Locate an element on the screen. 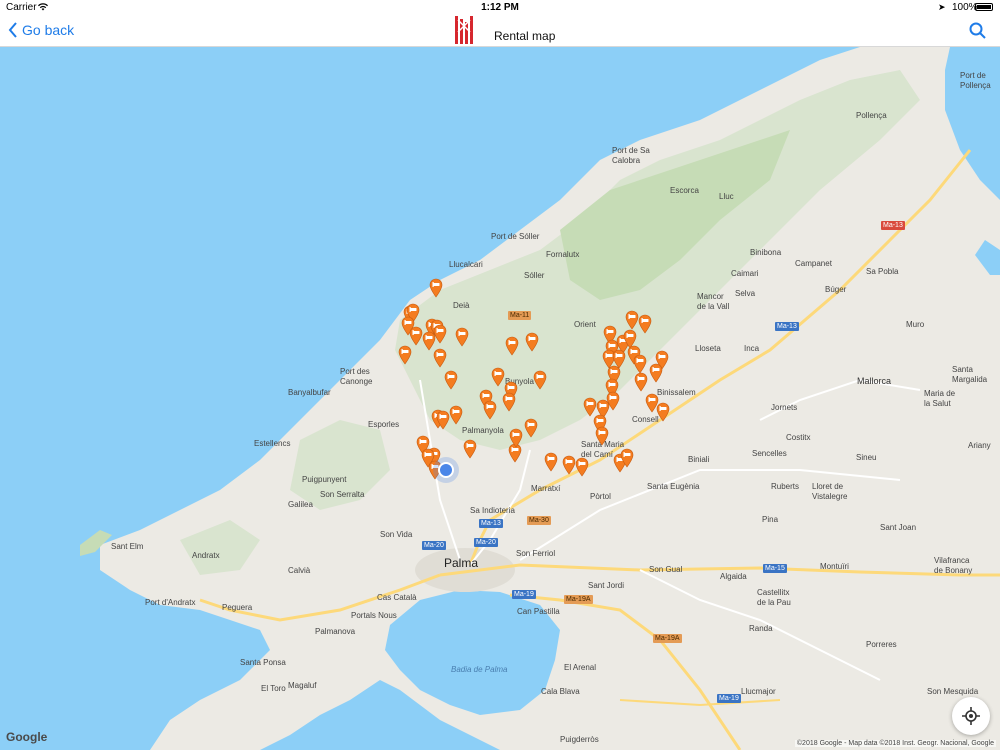 This screenshot has width=1000, height=750. place-label: Portals Nous is located at coordinates (374, 615).